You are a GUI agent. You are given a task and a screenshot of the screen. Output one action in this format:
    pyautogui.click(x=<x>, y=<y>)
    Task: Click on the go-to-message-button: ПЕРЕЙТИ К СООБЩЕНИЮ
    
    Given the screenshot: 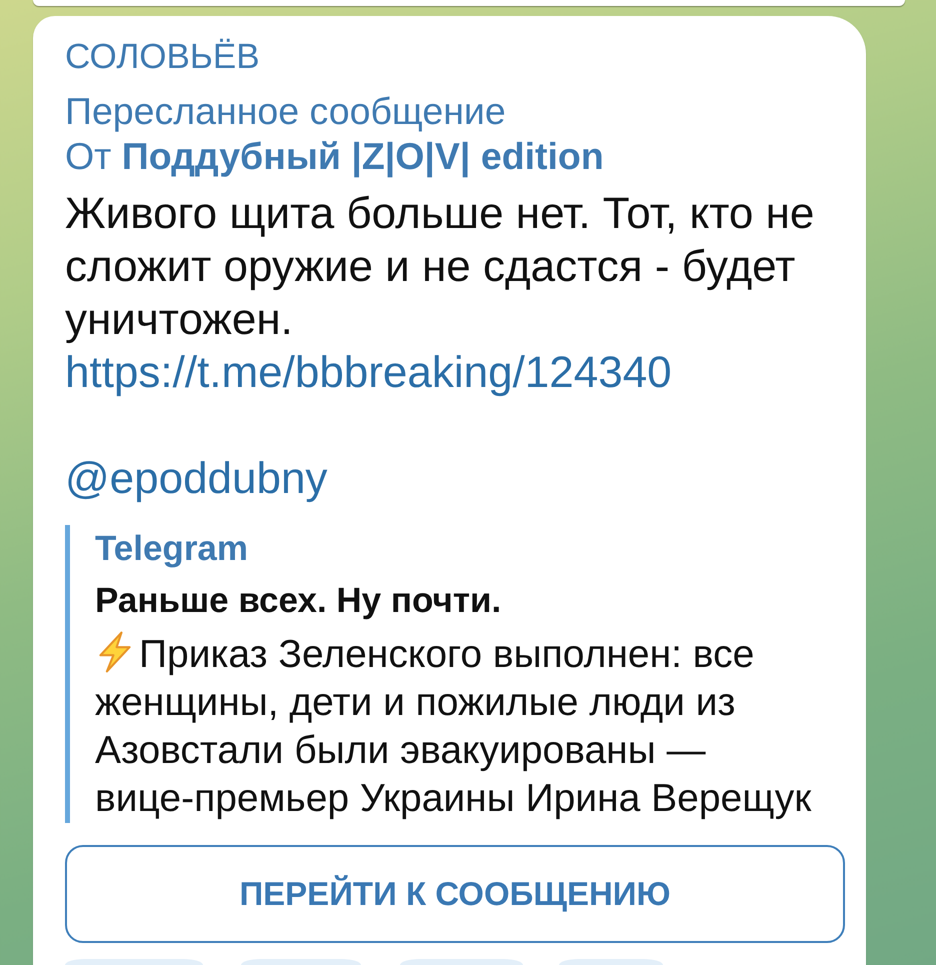 What is the action you would take?
    pyautogui.click(x=455, y=894)
    